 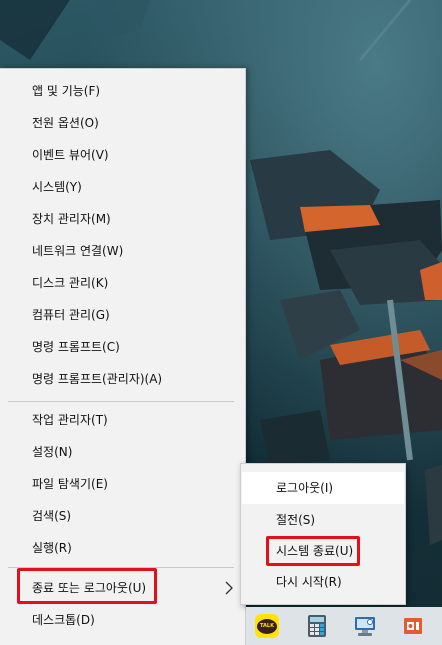 I want to click on menu-item-apps-features: 앱 및 기능(F), so click(x=123, y=91).